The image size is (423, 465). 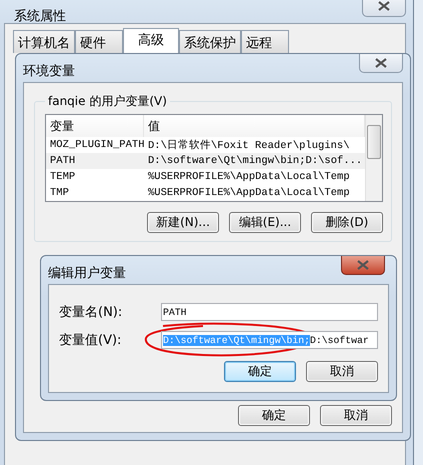 What do you see at coordinates (210, 41) in the screenshot?
I see `tab: 系统保护` at bounding box center [210, 41].